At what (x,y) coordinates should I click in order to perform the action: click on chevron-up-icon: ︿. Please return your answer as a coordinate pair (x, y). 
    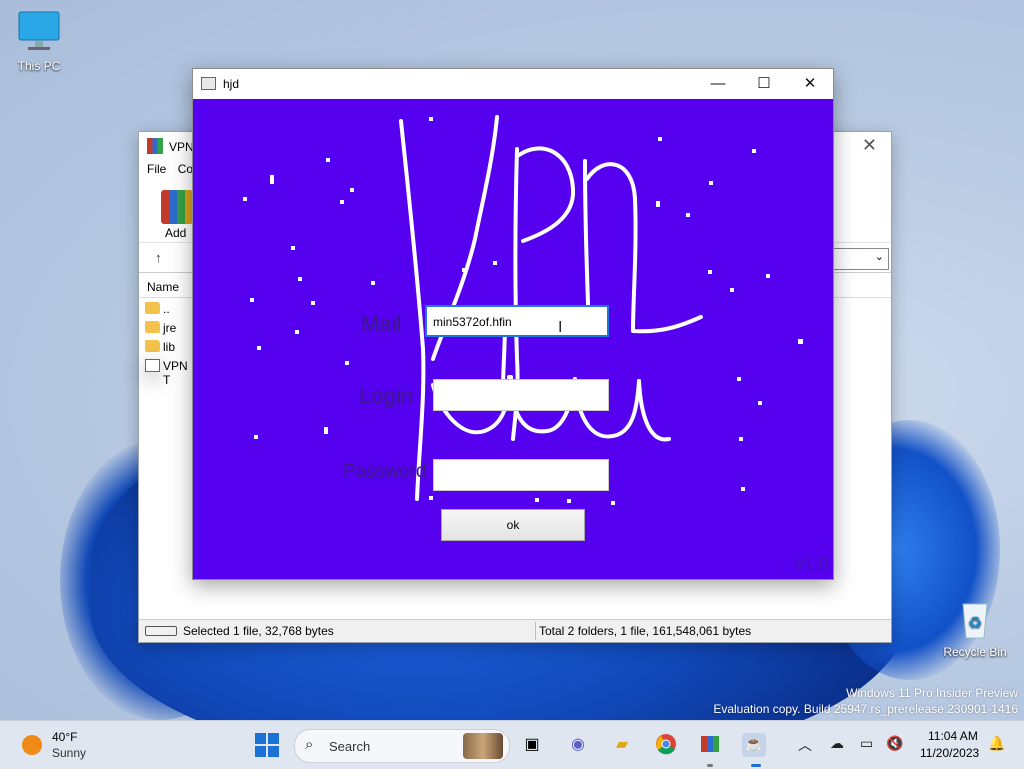
    Looking at the image, I should click on (805, 745).